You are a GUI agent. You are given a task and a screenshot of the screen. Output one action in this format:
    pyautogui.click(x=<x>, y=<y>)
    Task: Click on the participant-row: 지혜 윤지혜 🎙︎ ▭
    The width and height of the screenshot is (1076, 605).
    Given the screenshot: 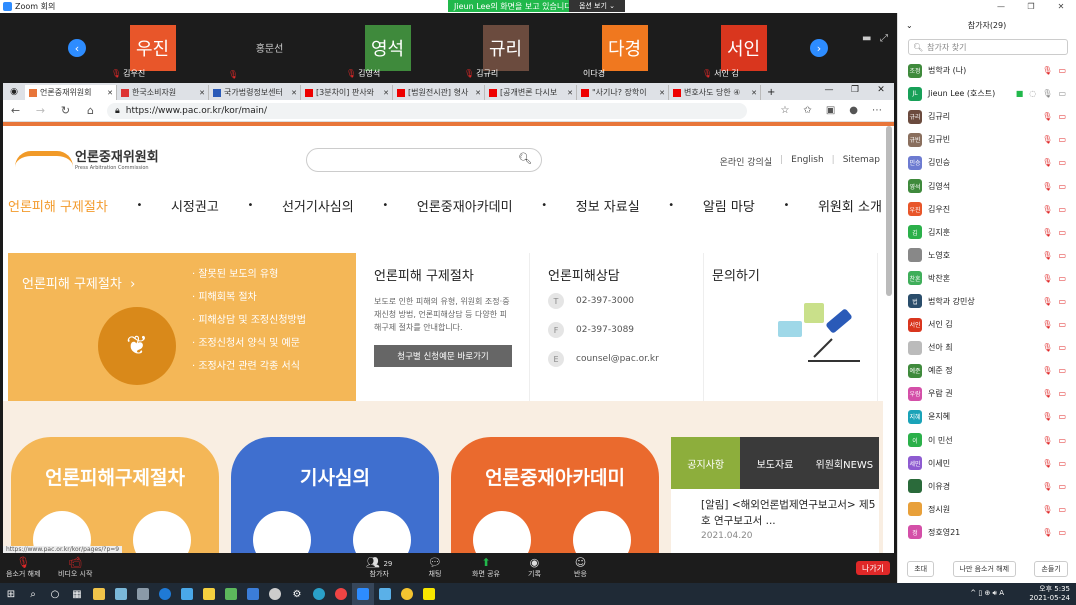 What is the action you would take?
    pyautogui.click(x=987, y=416)
    